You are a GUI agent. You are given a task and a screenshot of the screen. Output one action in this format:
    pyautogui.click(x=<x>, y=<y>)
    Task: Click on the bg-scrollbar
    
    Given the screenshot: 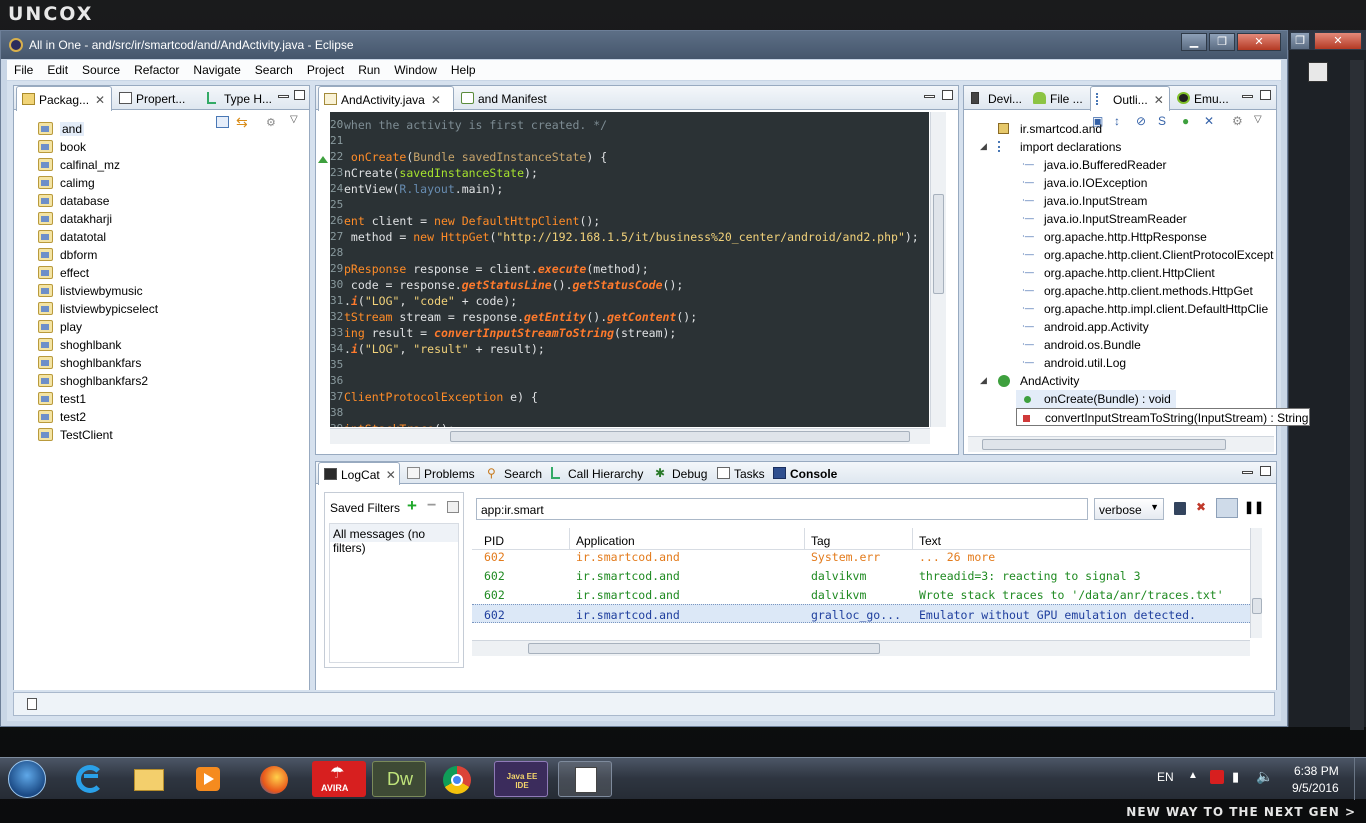 What is the action you would take?
    pyautogui.click(x=1357, y=395)
    